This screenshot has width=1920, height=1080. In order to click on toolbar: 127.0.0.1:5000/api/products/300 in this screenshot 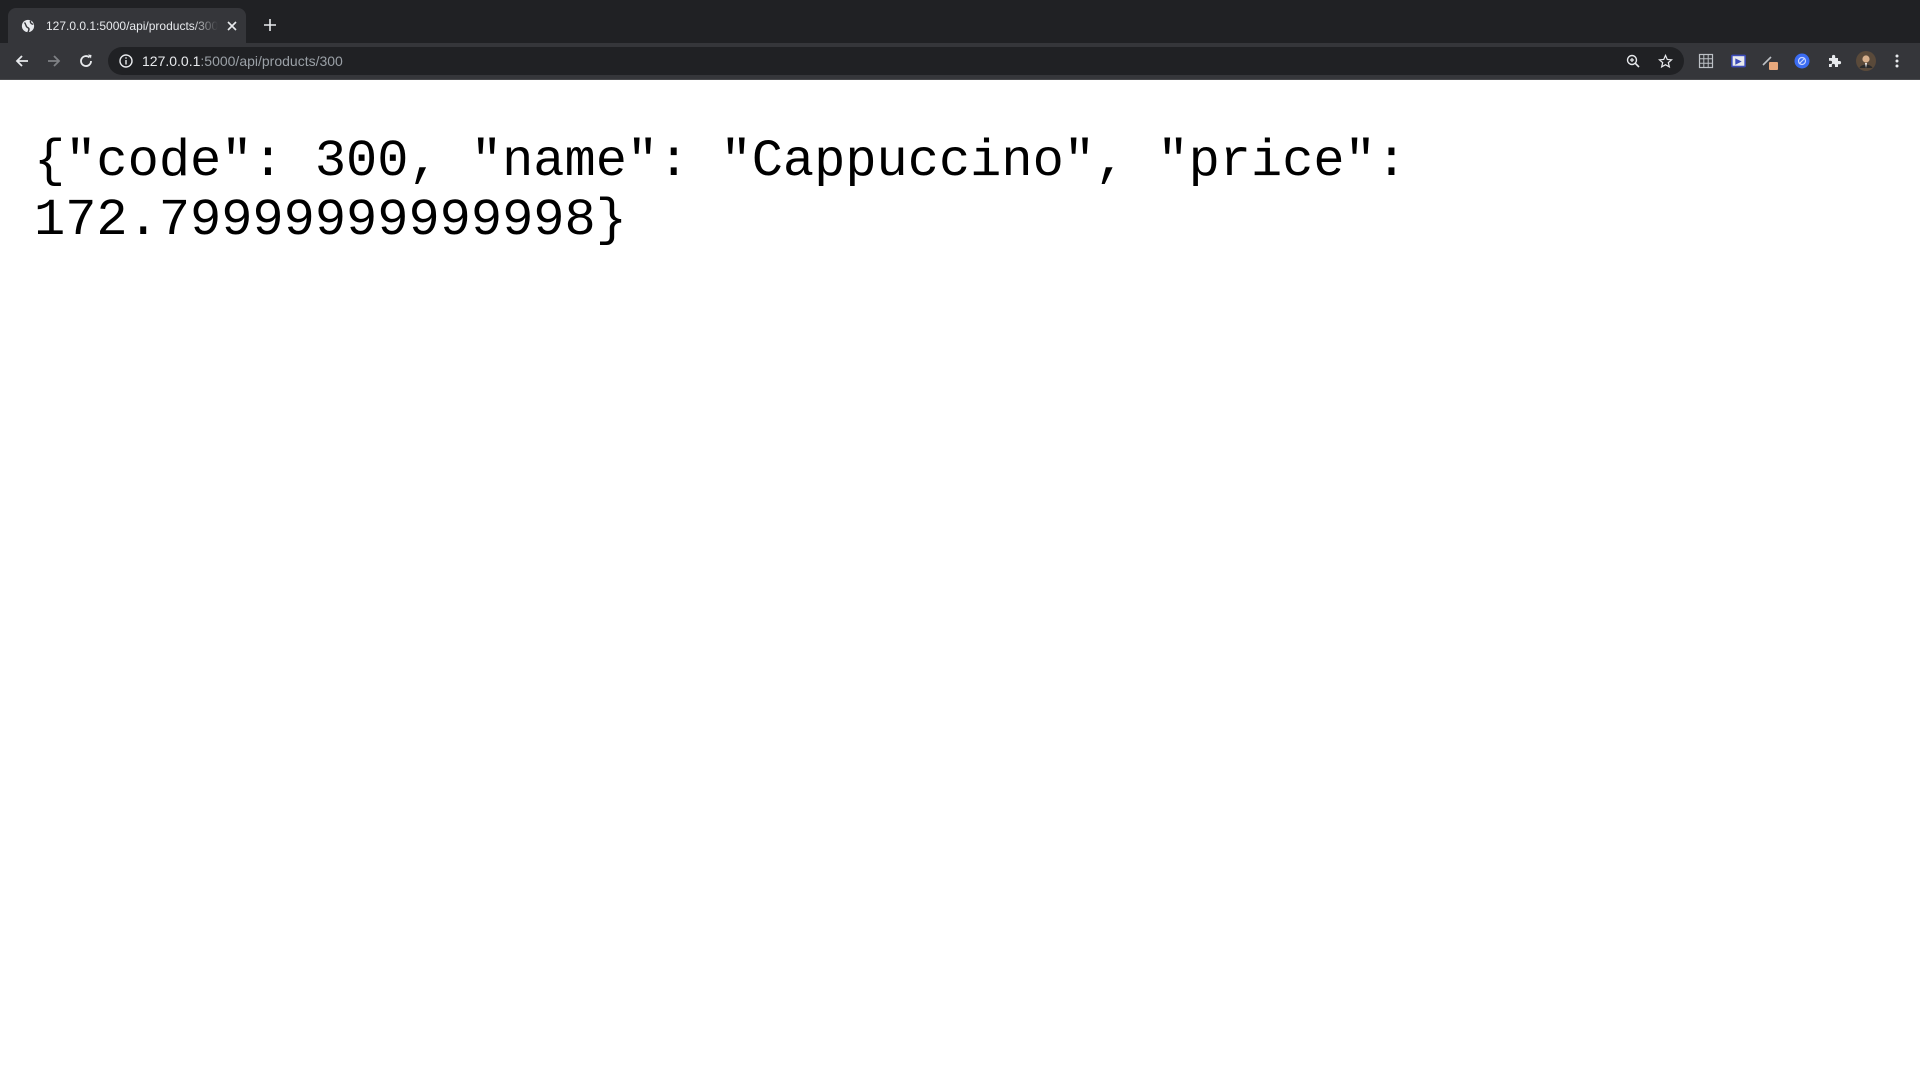, I will do `click(960, 61)`.